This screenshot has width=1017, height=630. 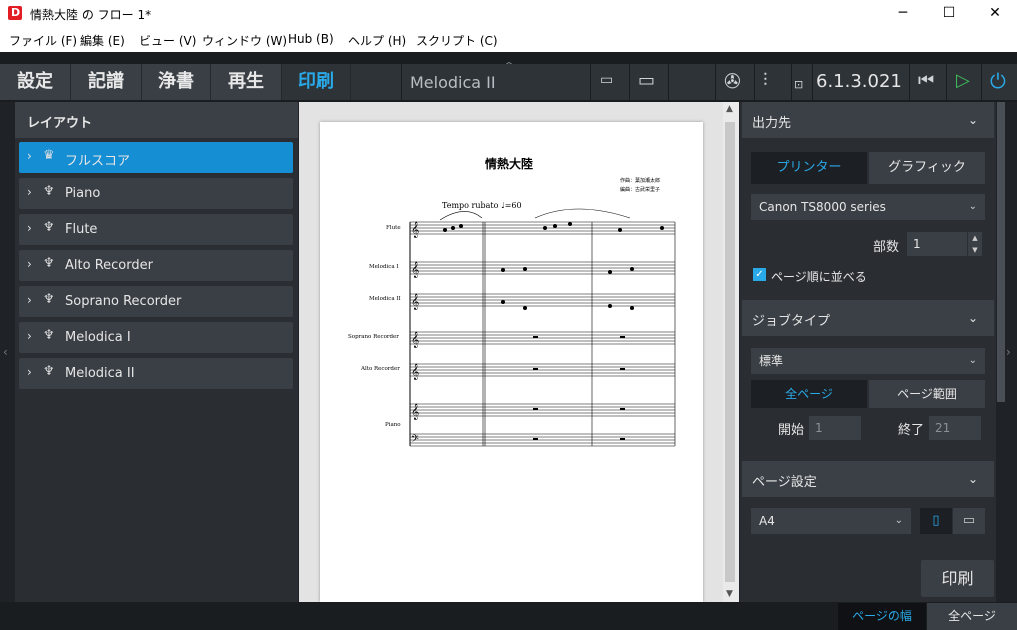 I want to click on menu-hub: Hub (B), so click(x=311, y=39).